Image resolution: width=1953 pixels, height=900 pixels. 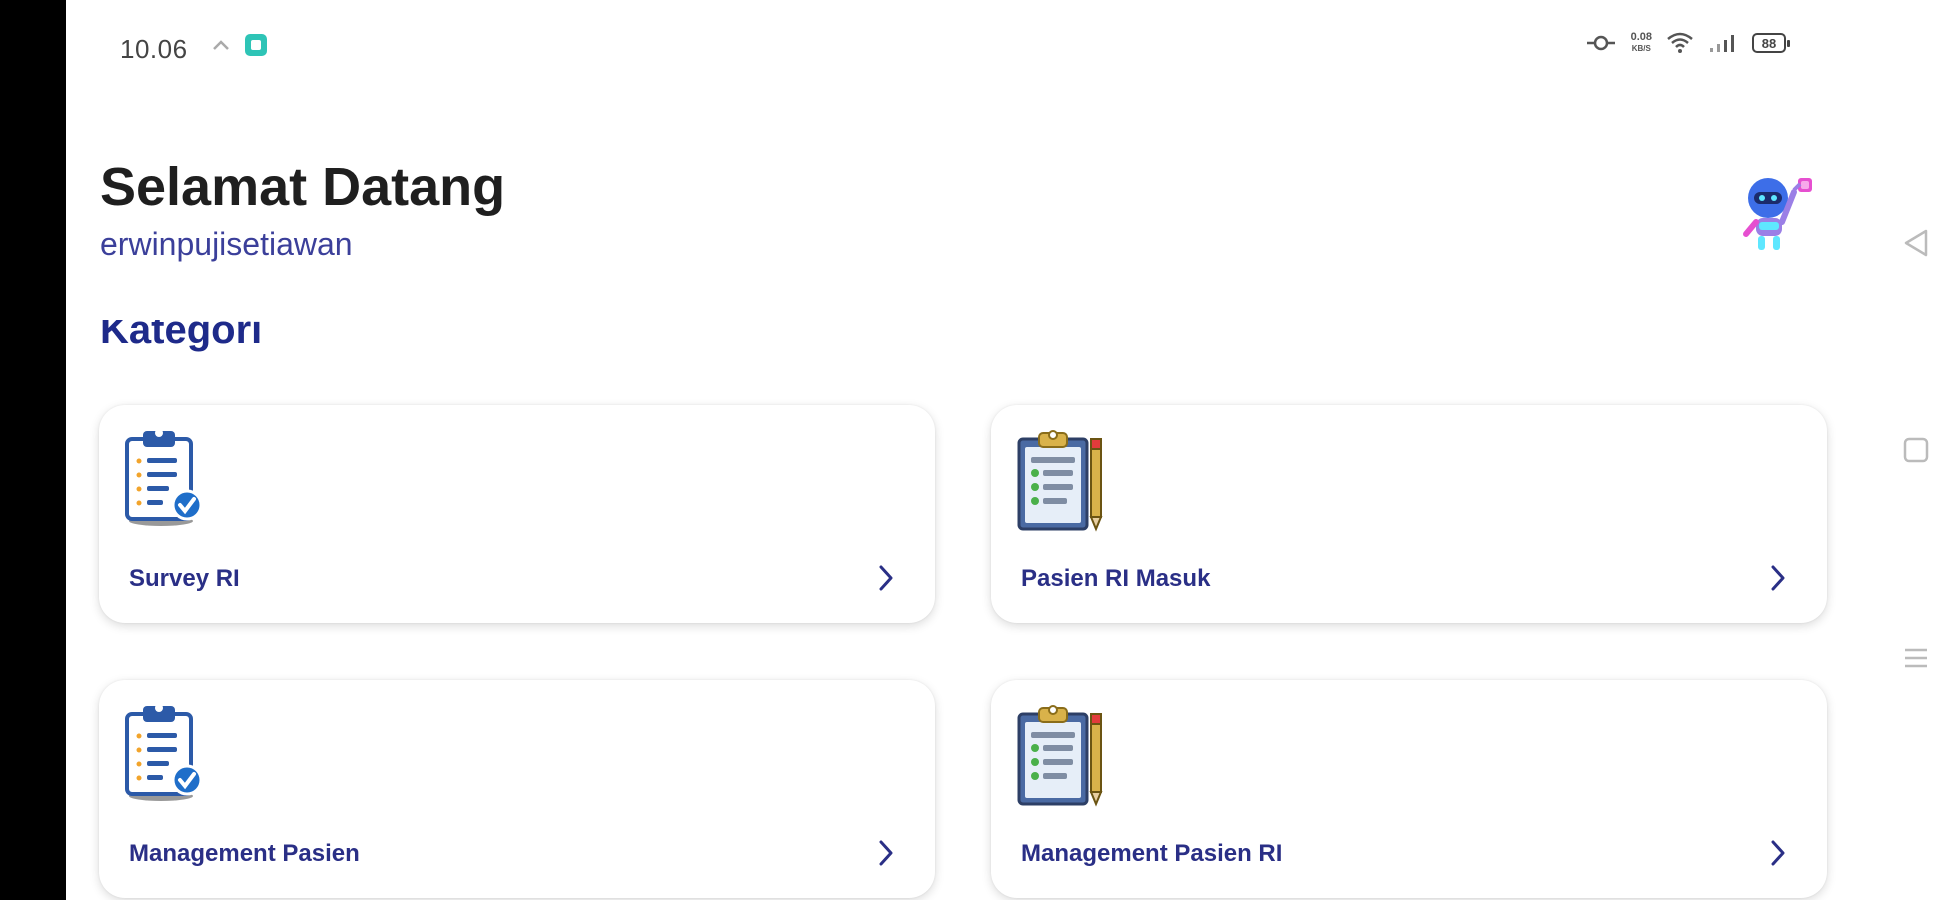 I want to click on section-title-wrapper: Kategori, so click(x=971, y=341).